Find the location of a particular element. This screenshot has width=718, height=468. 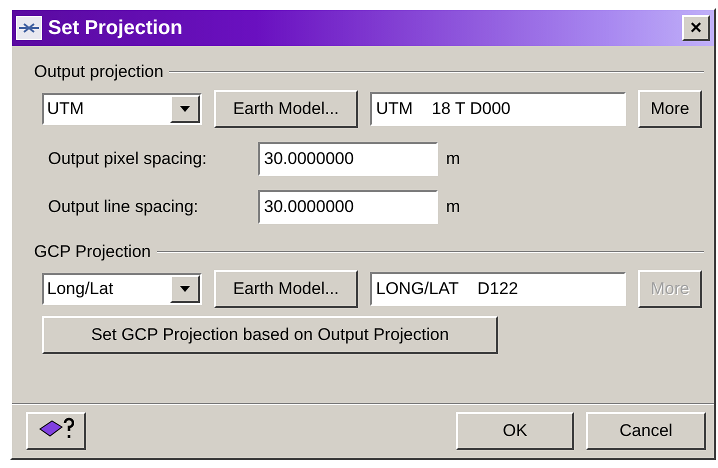

ok-button: OK is located at coordinates (515, 431).